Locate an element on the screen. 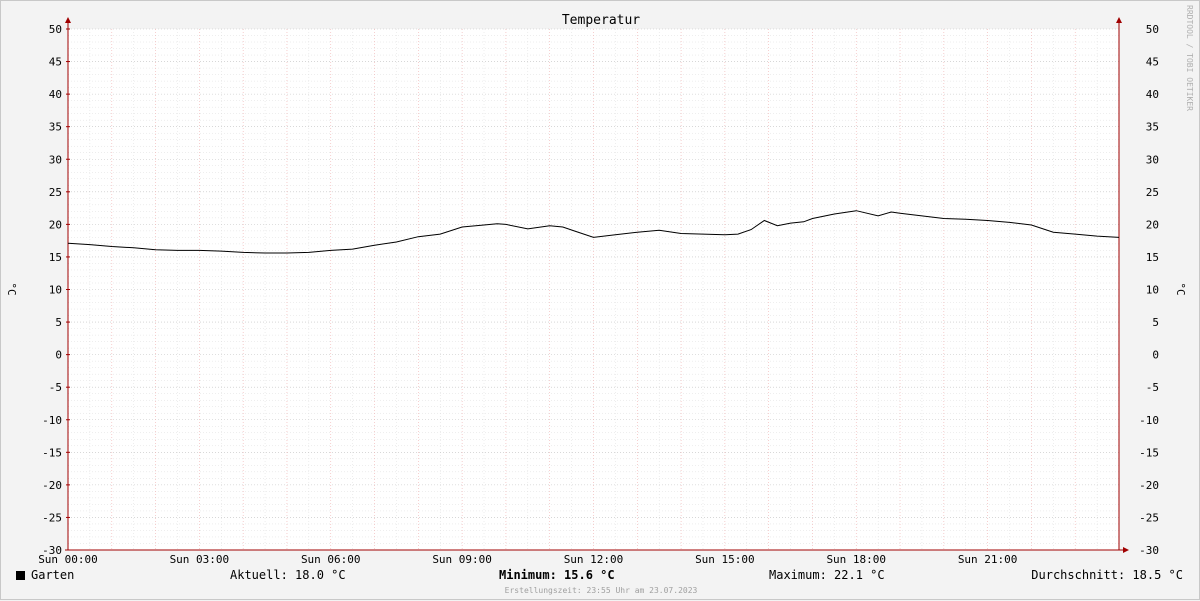 This screenshot has width=1200, height=601. y-tick-label-right: 20 is located at coordinates (1152, 224).